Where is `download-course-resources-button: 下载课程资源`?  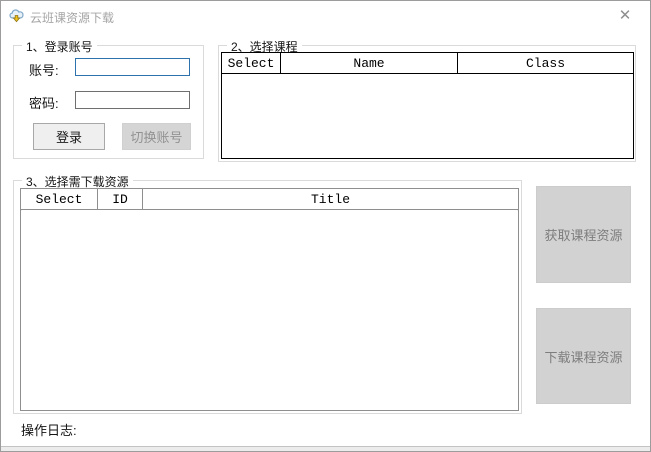
download-course-resources-button: 下载课程资源 is located at coordinates (583, 356).